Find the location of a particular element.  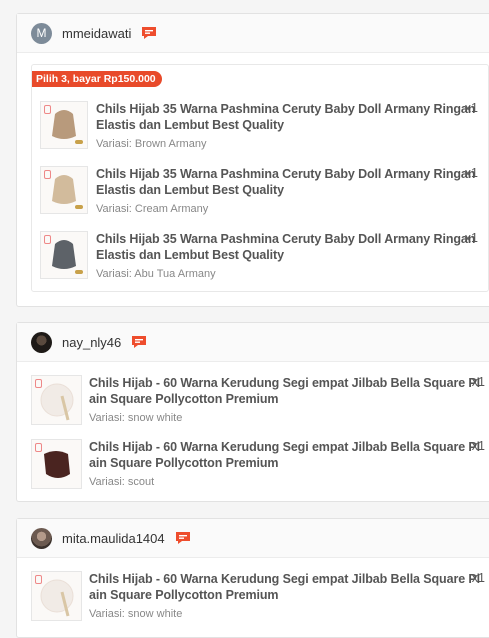

avatar: M is located at coordinates (41, 33).